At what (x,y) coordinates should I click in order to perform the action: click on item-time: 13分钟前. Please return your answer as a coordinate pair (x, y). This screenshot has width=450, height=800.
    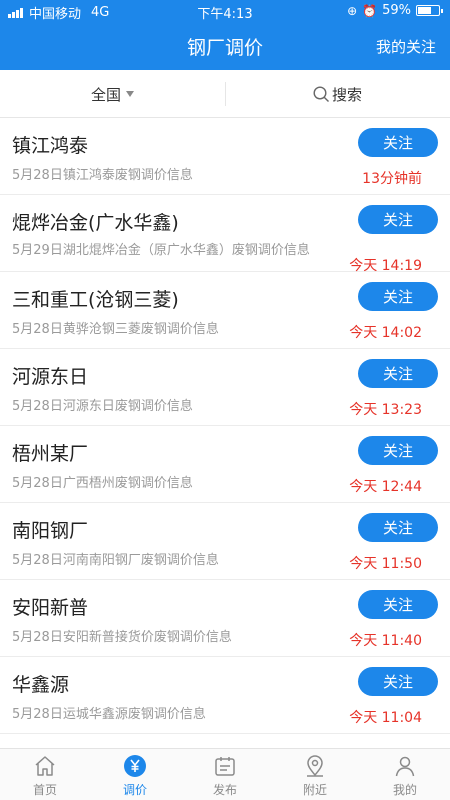
    Looking at the image, I should click on (392, 179).